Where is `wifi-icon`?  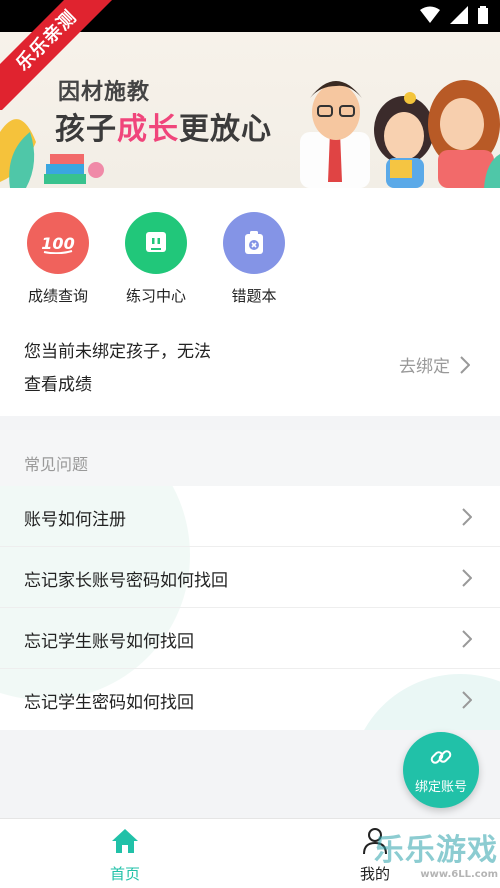
wifi-icon is located at coordinates (430, 14).